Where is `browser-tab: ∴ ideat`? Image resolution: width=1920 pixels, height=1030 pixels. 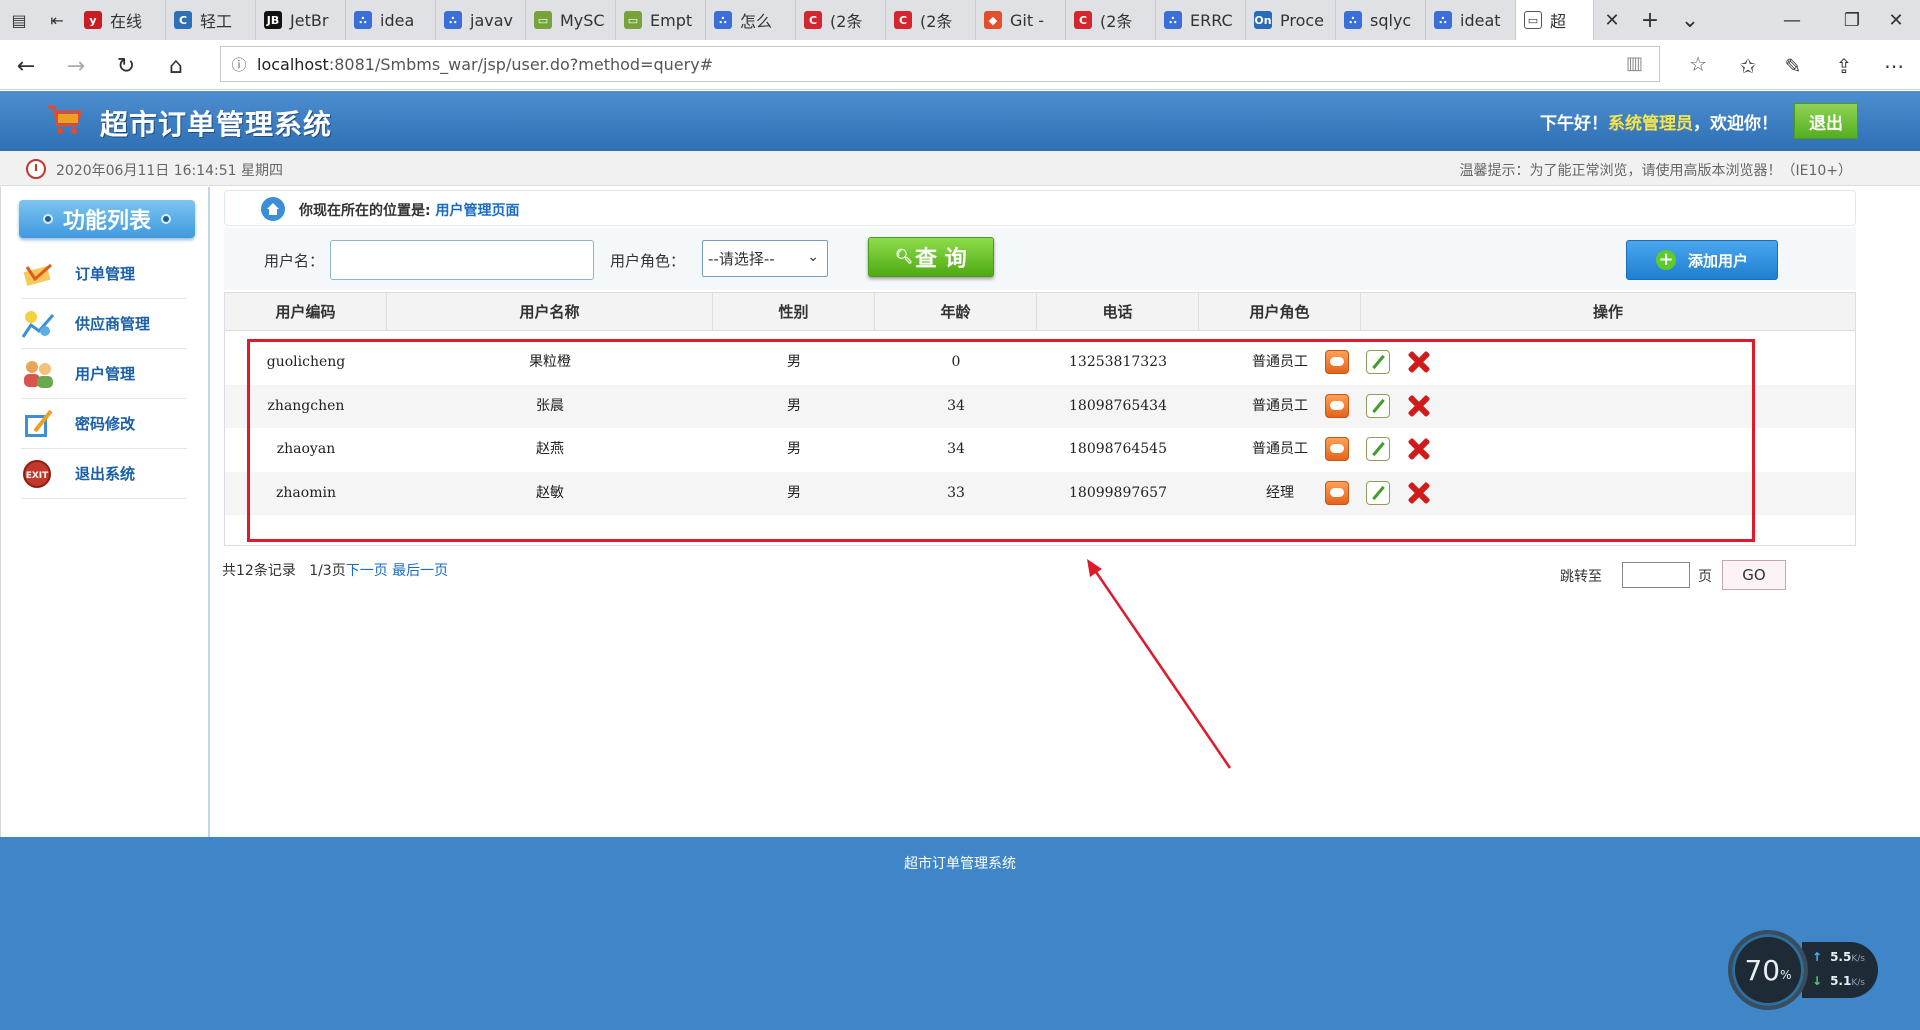 browser-tab: ∴ ideat is located at coordinates (1471, 20).